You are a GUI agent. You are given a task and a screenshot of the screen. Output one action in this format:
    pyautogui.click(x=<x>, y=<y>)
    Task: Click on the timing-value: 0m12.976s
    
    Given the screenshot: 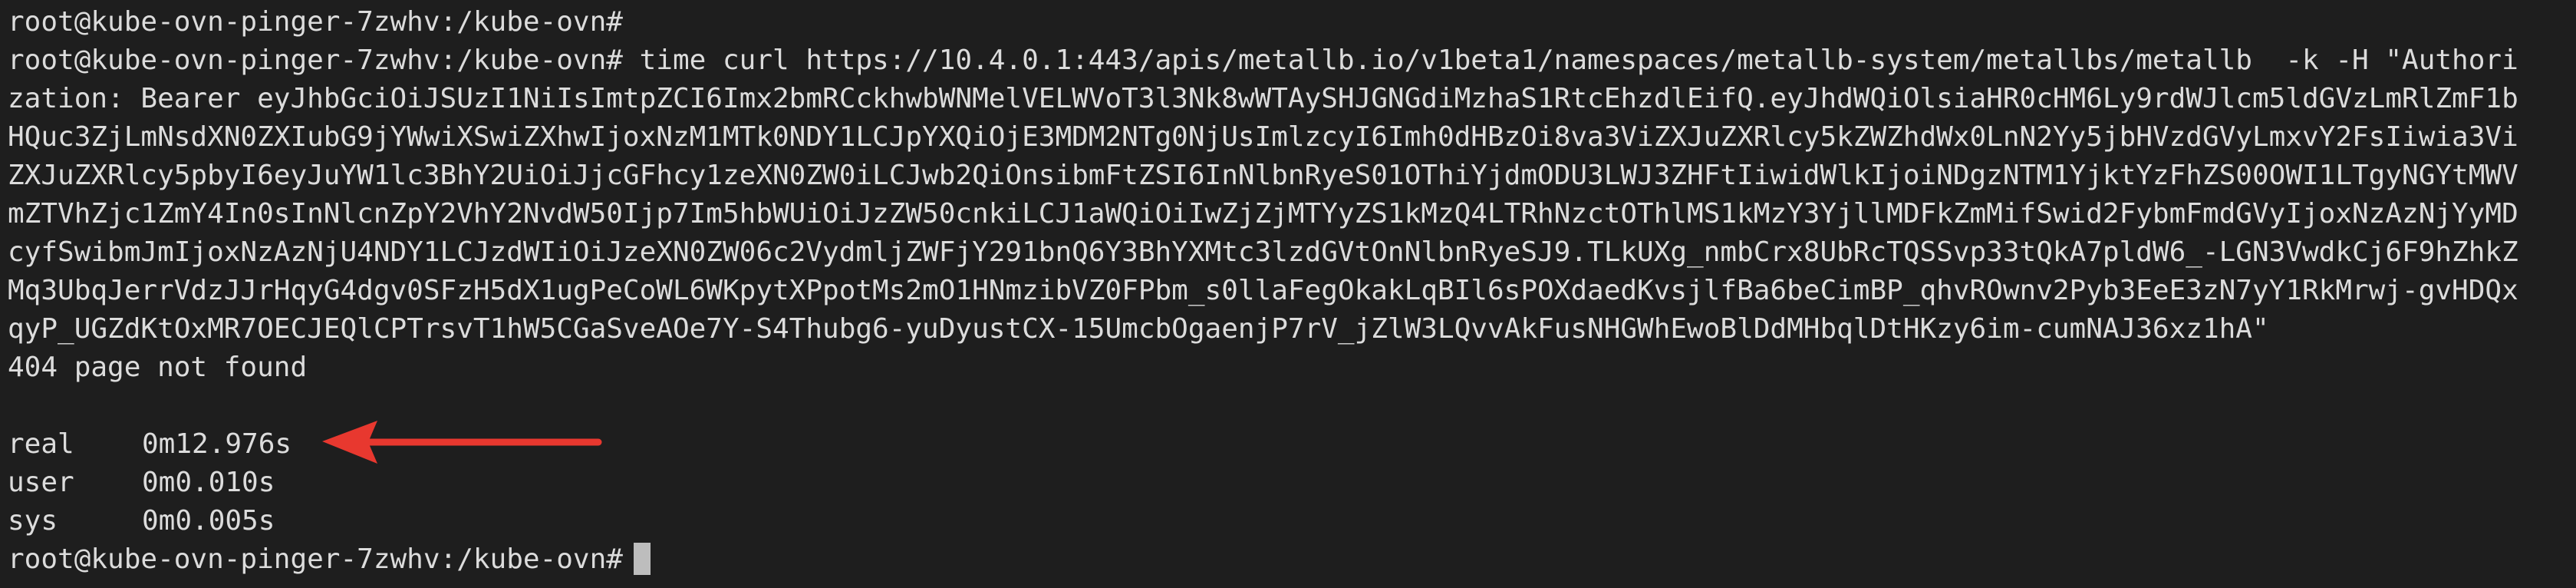 What is the action you would take?
    pyautogui.click(x=217, y=444)
    